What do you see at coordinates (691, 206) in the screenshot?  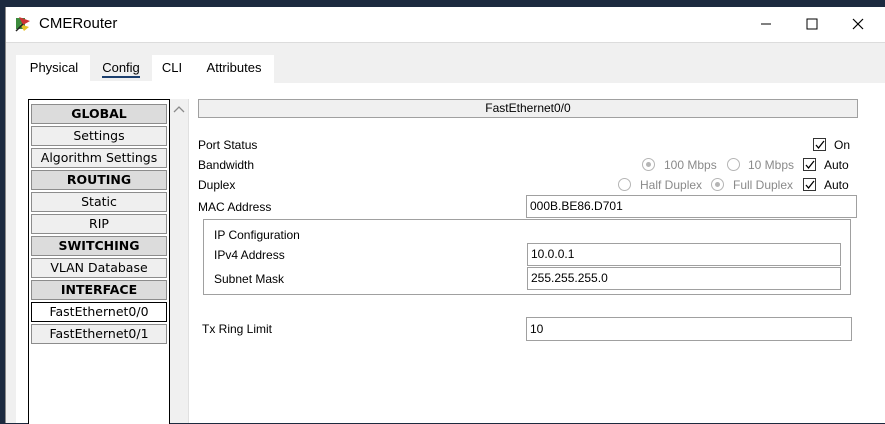 I see `mac-address-field: 000B.BE86.D701` at bounding box center [691, 206].